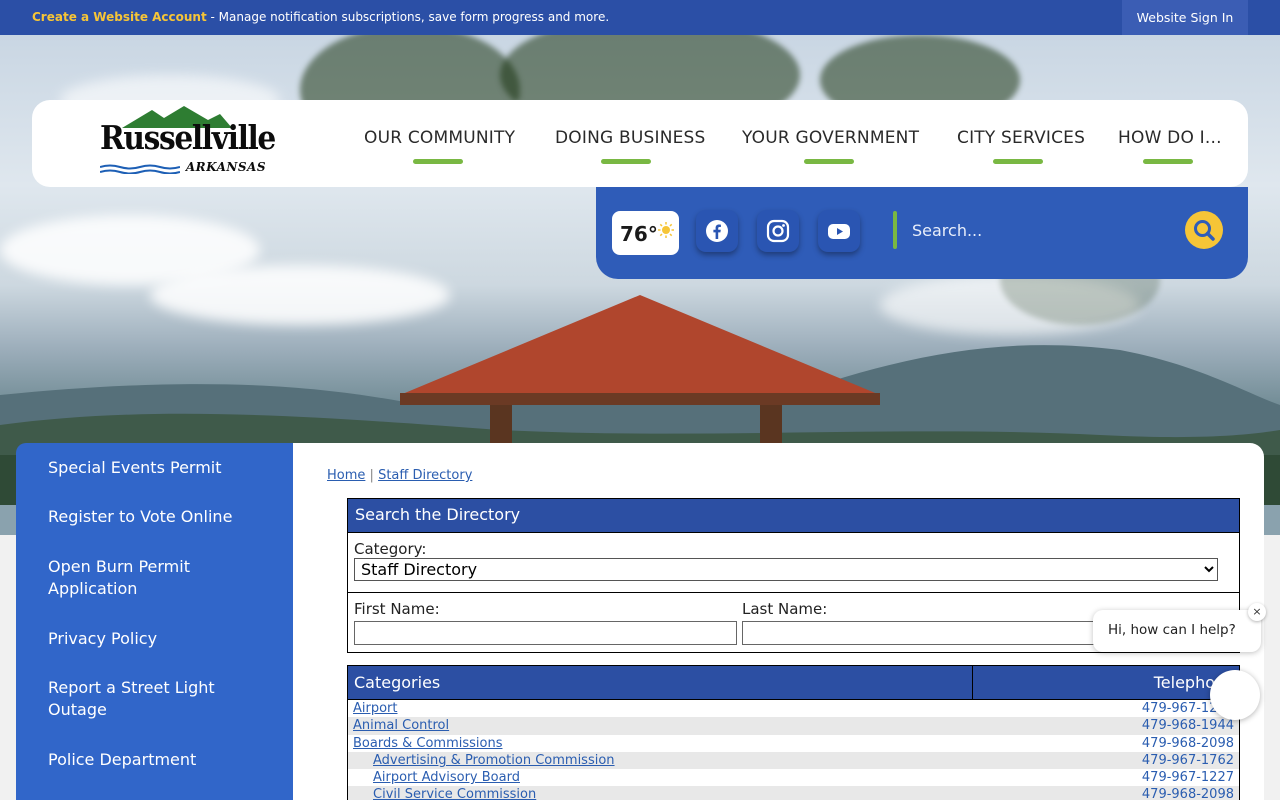  Describe the element at coordinates (793, 743) in the screenshot. I see `table-row: Boards & Commissions 479-968-2098` at that location.